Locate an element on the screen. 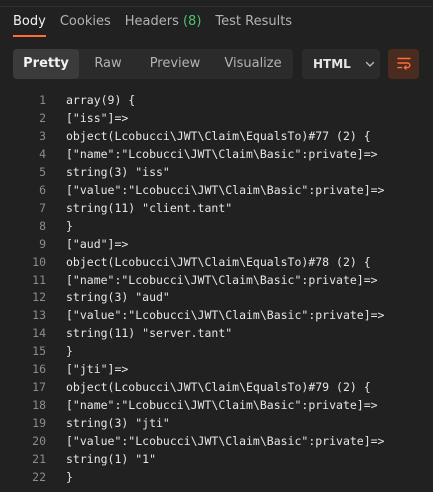  preview-button: Preview is located at coordinates (175, 64).